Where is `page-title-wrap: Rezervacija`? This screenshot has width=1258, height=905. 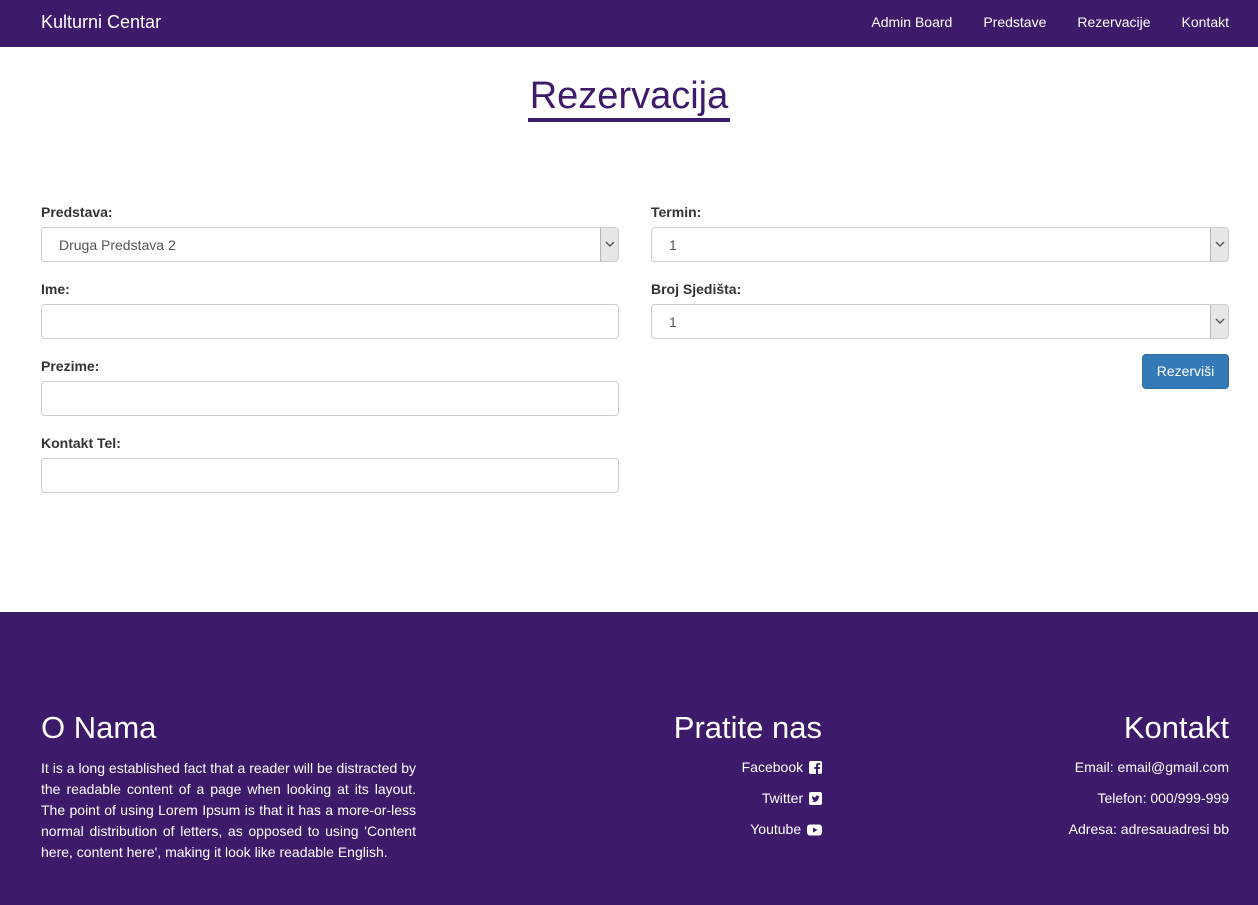
page-title-wrap: Rezervacija is located at coordinates (629, 98).